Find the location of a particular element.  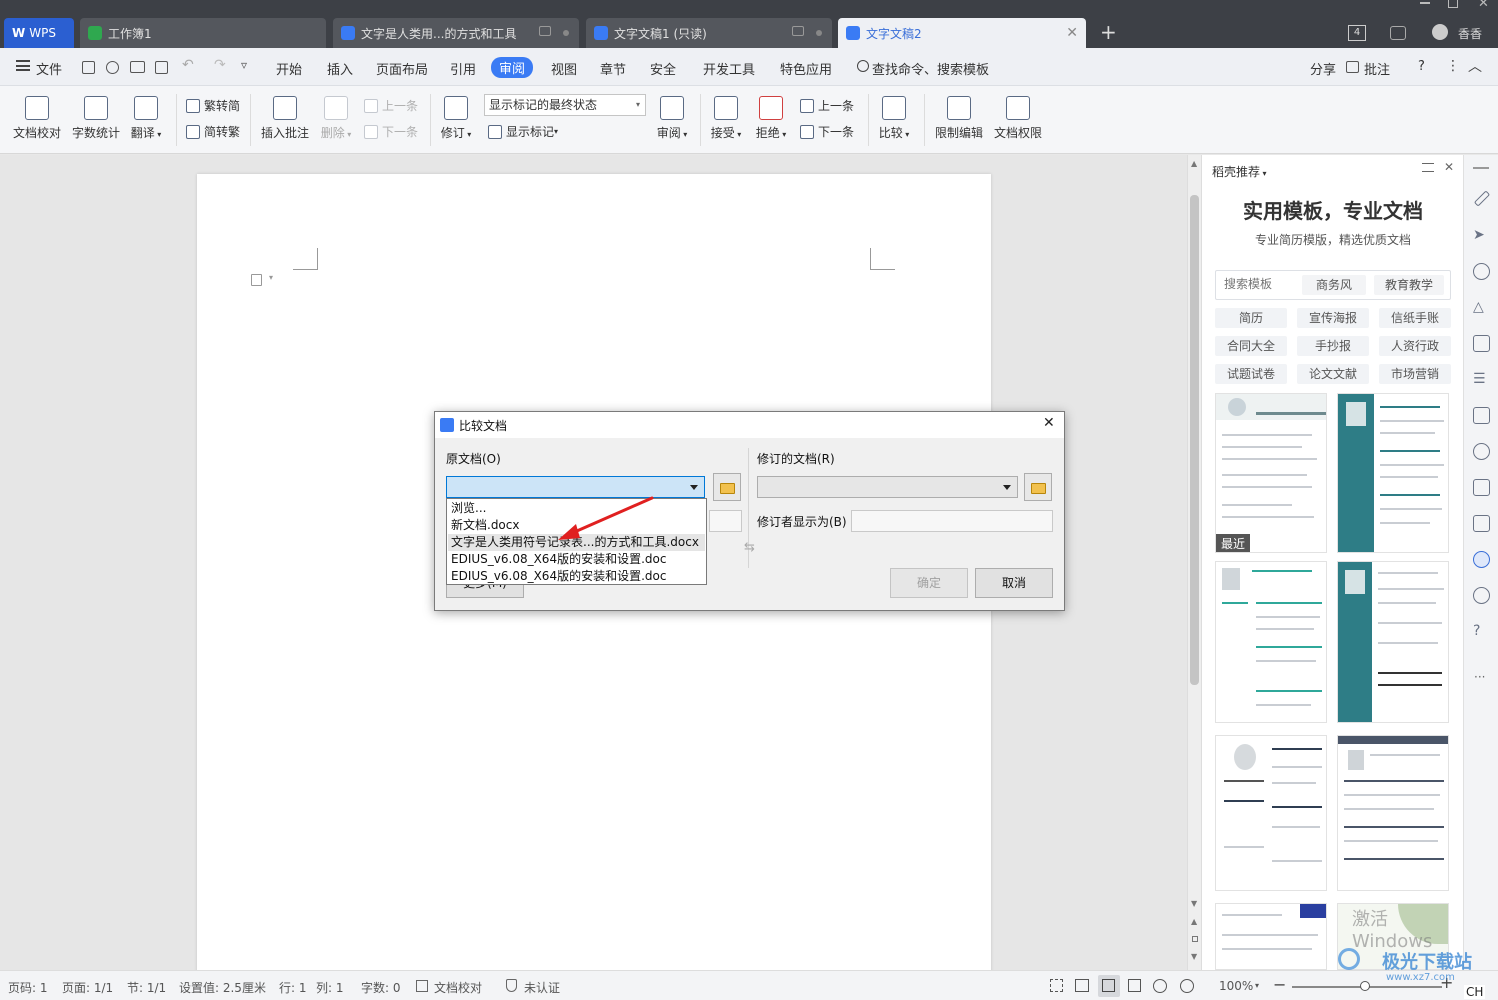

tab-wps-home: W WPS is located at coordinates (39, 33).